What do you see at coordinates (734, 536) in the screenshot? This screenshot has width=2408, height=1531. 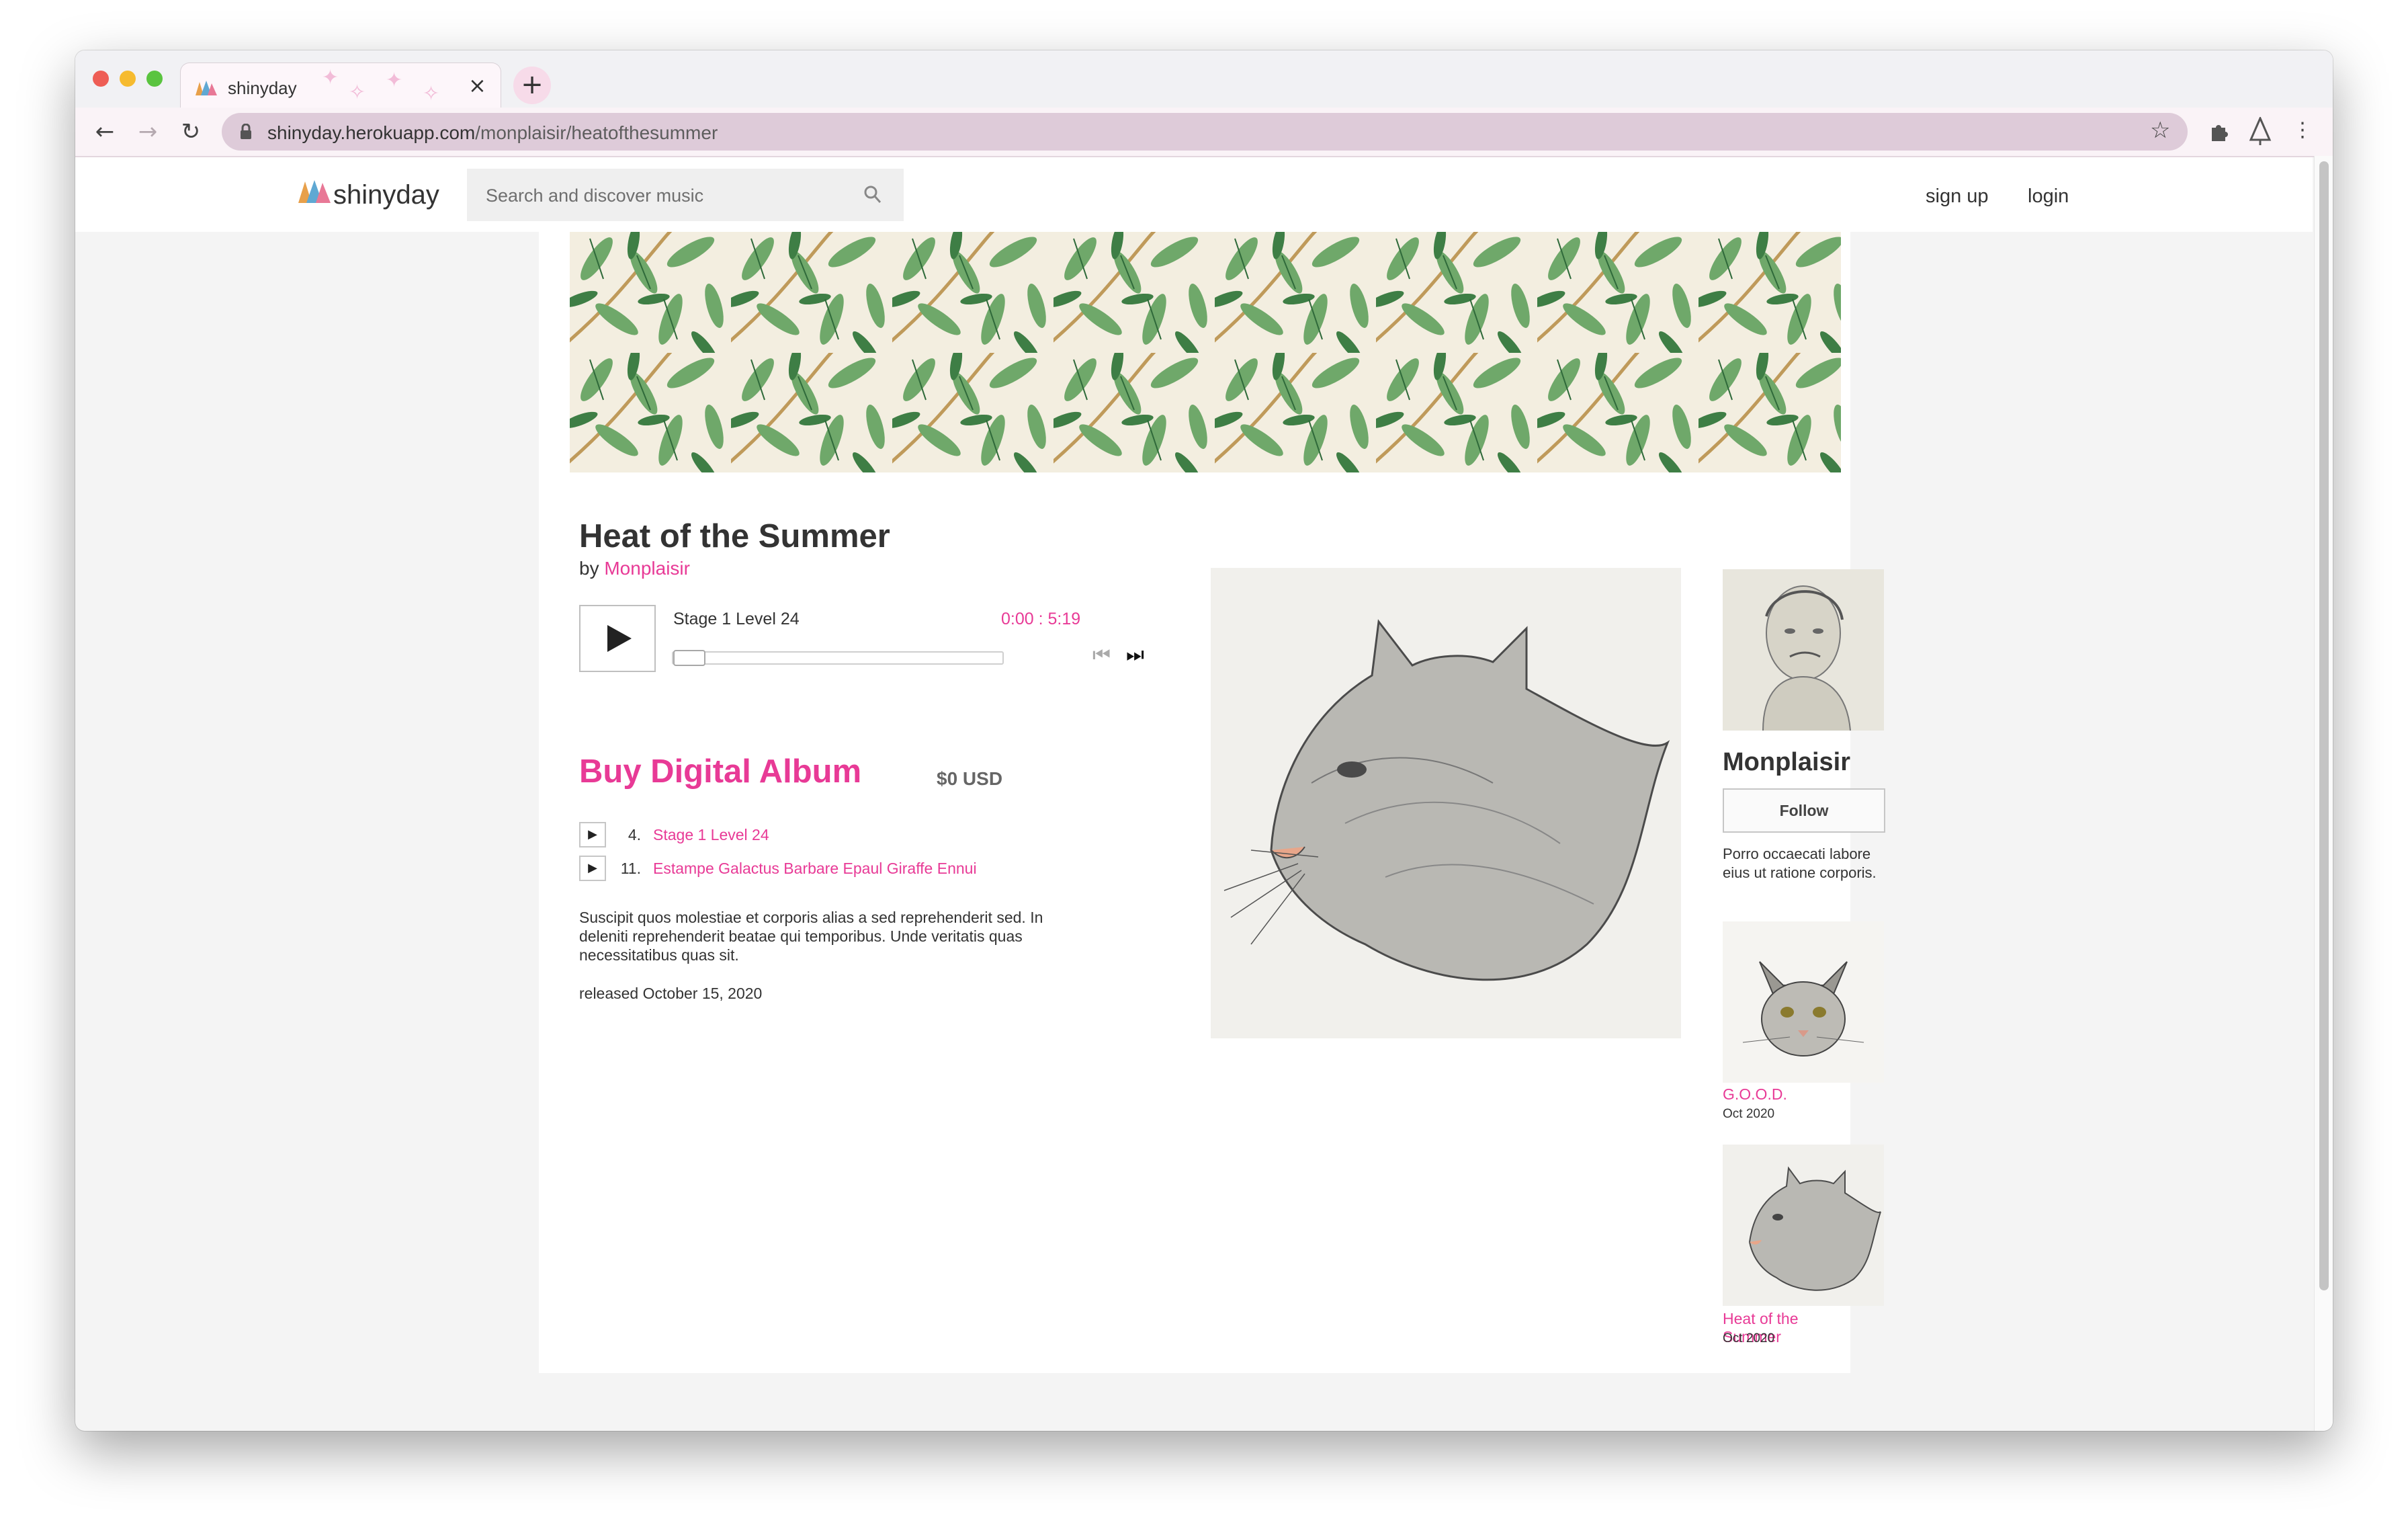 I see `album-title: Heat of the Summer` at bounding box center [734, 536].